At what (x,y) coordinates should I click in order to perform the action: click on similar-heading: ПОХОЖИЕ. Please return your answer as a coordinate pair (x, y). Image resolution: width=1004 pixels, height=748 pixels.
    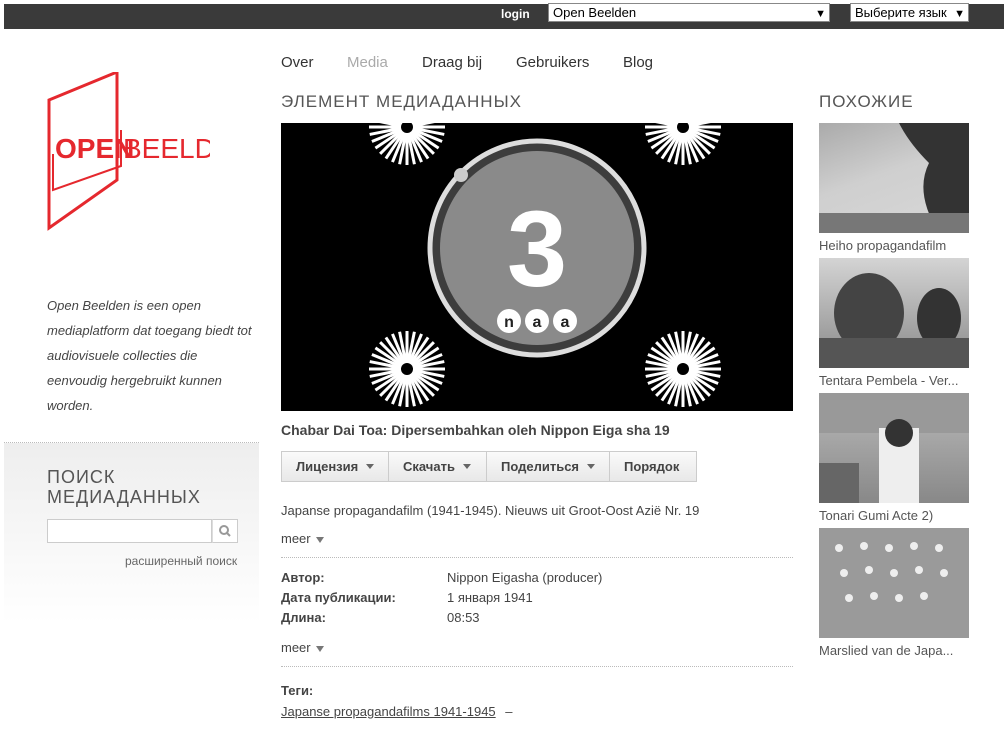
    Looking at the image, I should click on (866, 101).